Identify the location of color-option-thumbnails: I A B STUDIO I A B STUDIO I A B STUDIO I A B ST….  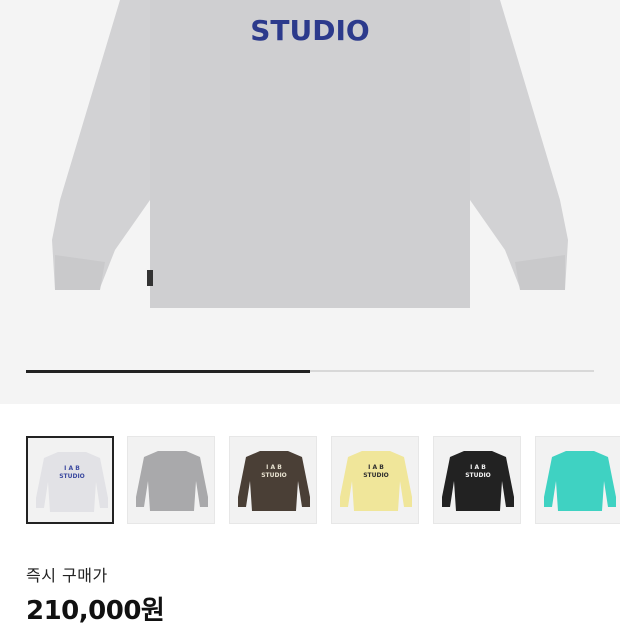
(310, 480).